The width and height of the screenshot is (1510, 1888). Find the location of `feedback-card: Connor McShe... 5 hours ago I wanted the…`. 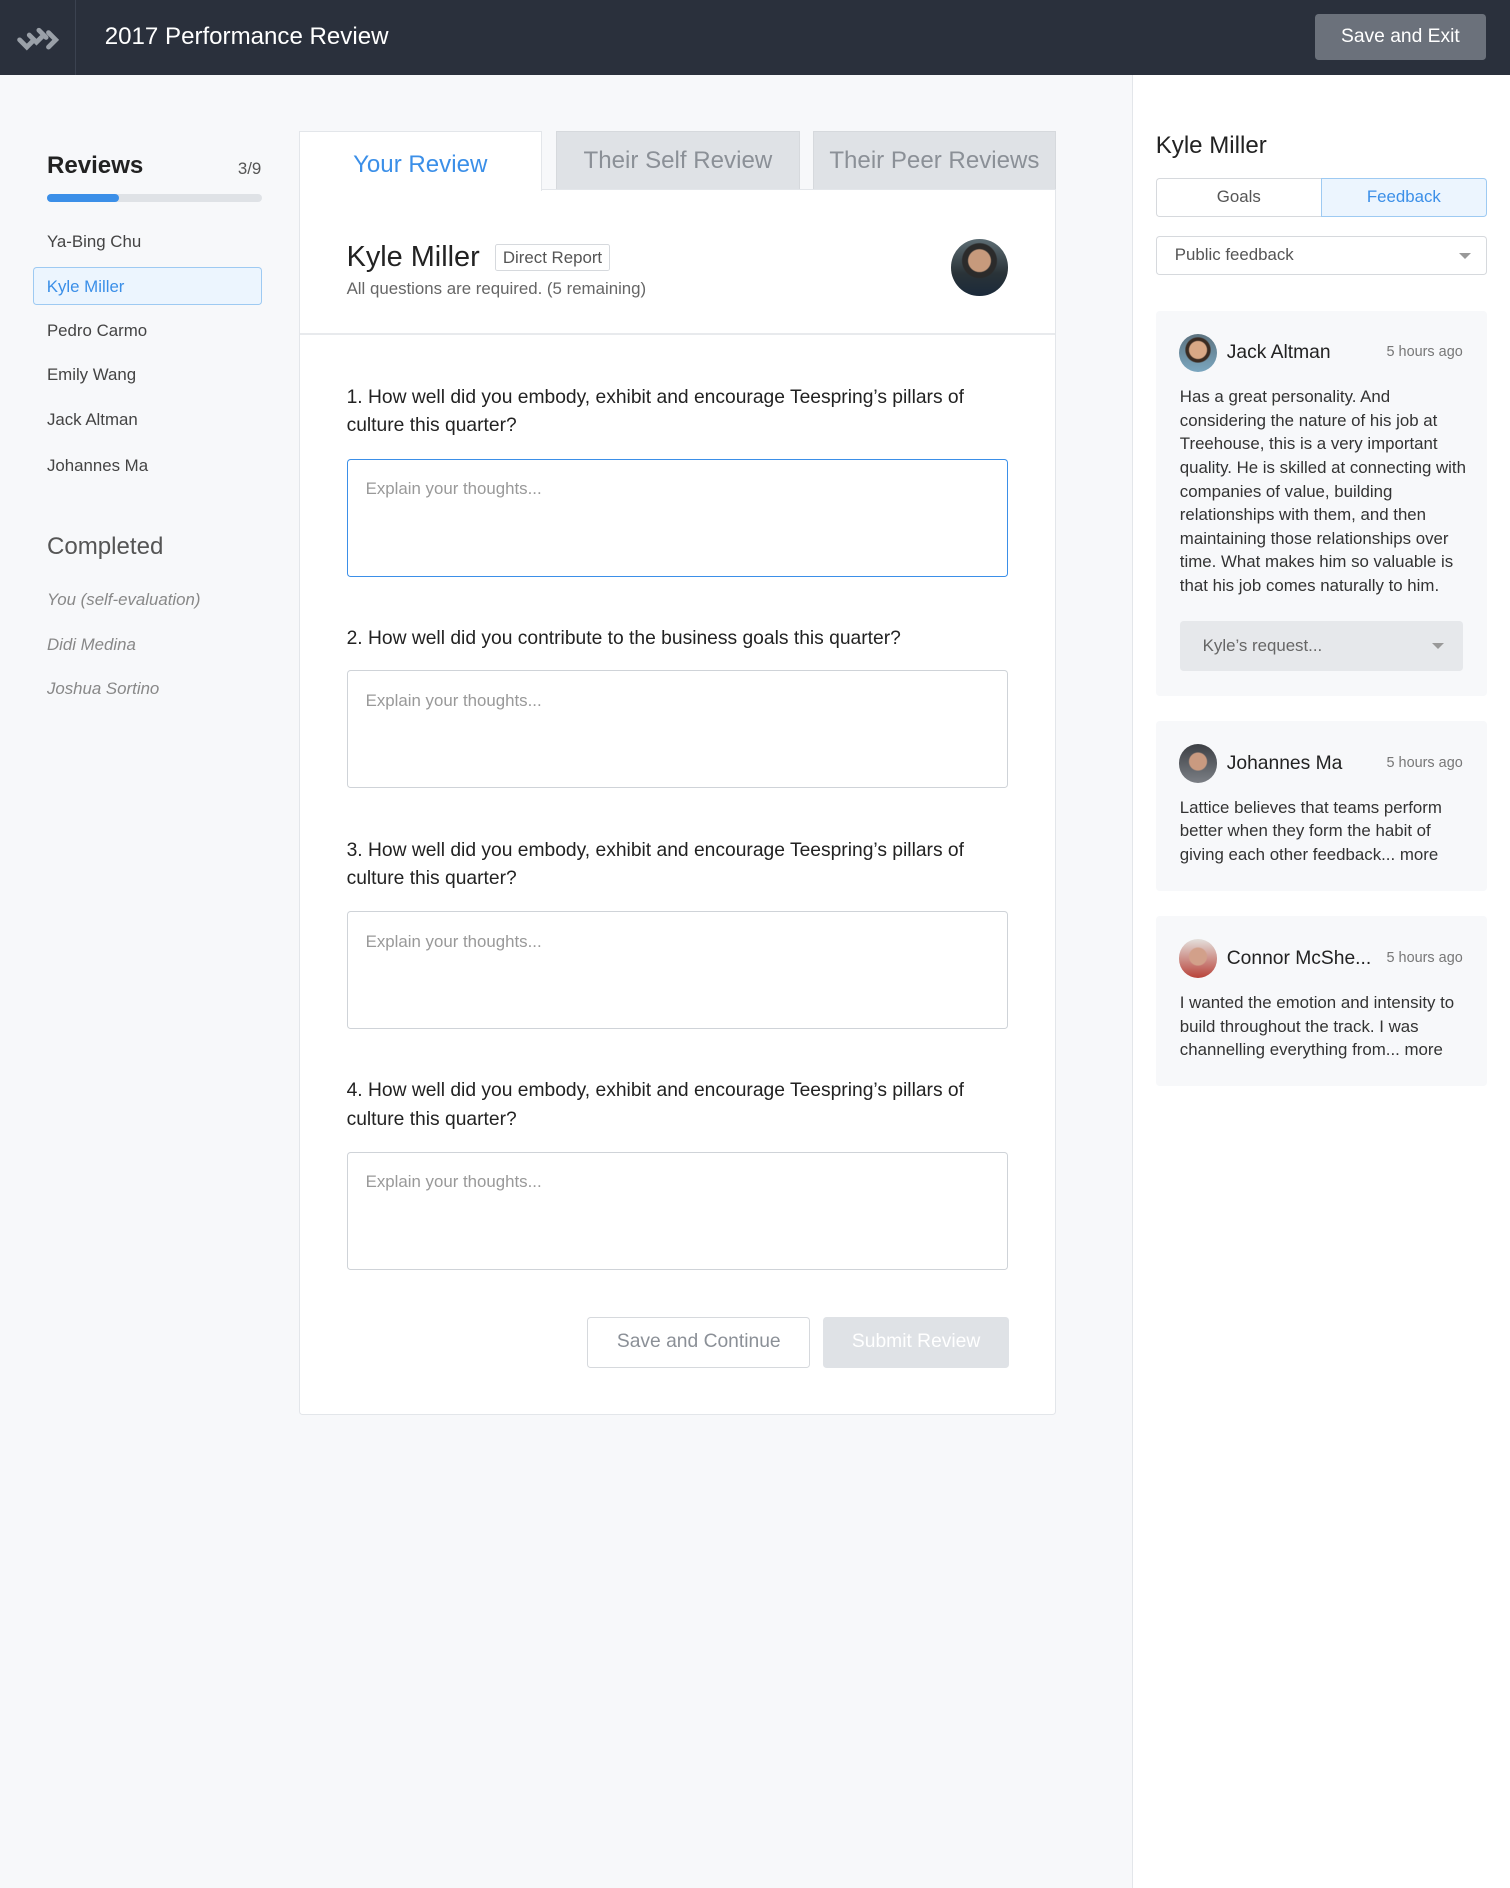

feedback-card: Connor McShe... 5 hours ago I wanted the… is located at coordinates (1321, 1001).